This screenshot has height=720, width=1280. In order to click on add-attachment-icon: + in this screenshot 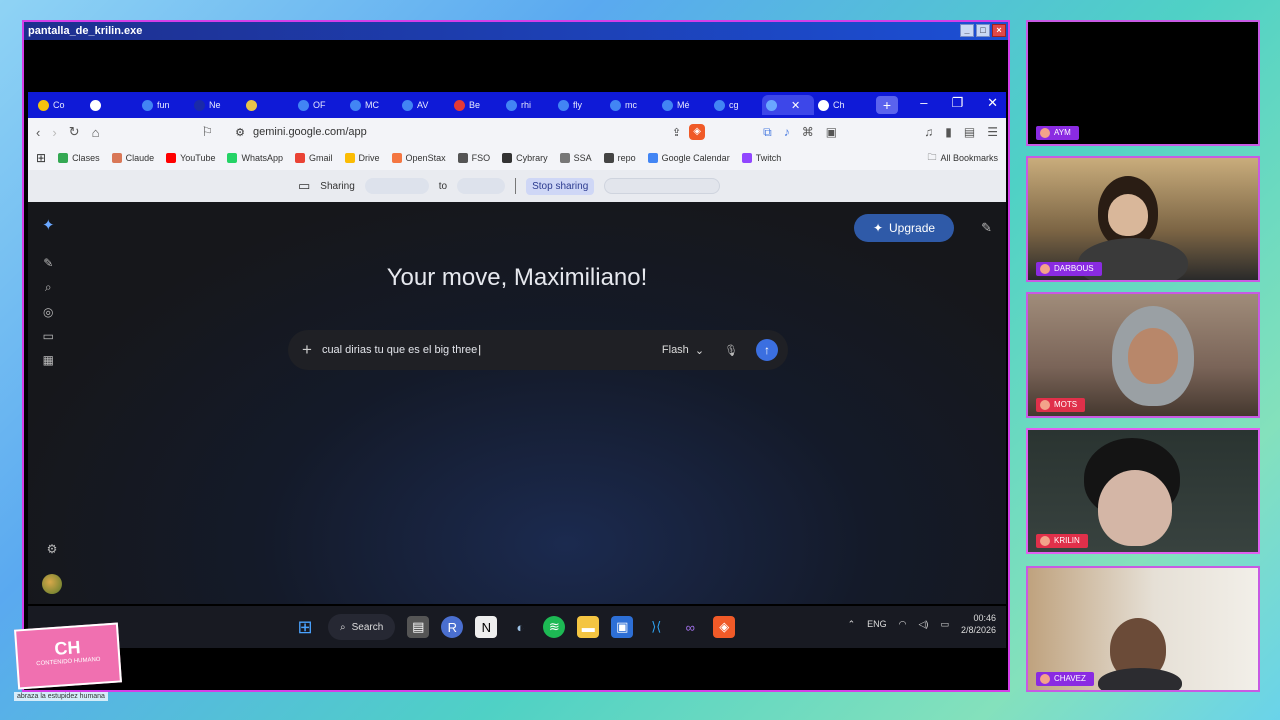, I will do `click(307, 350)`.